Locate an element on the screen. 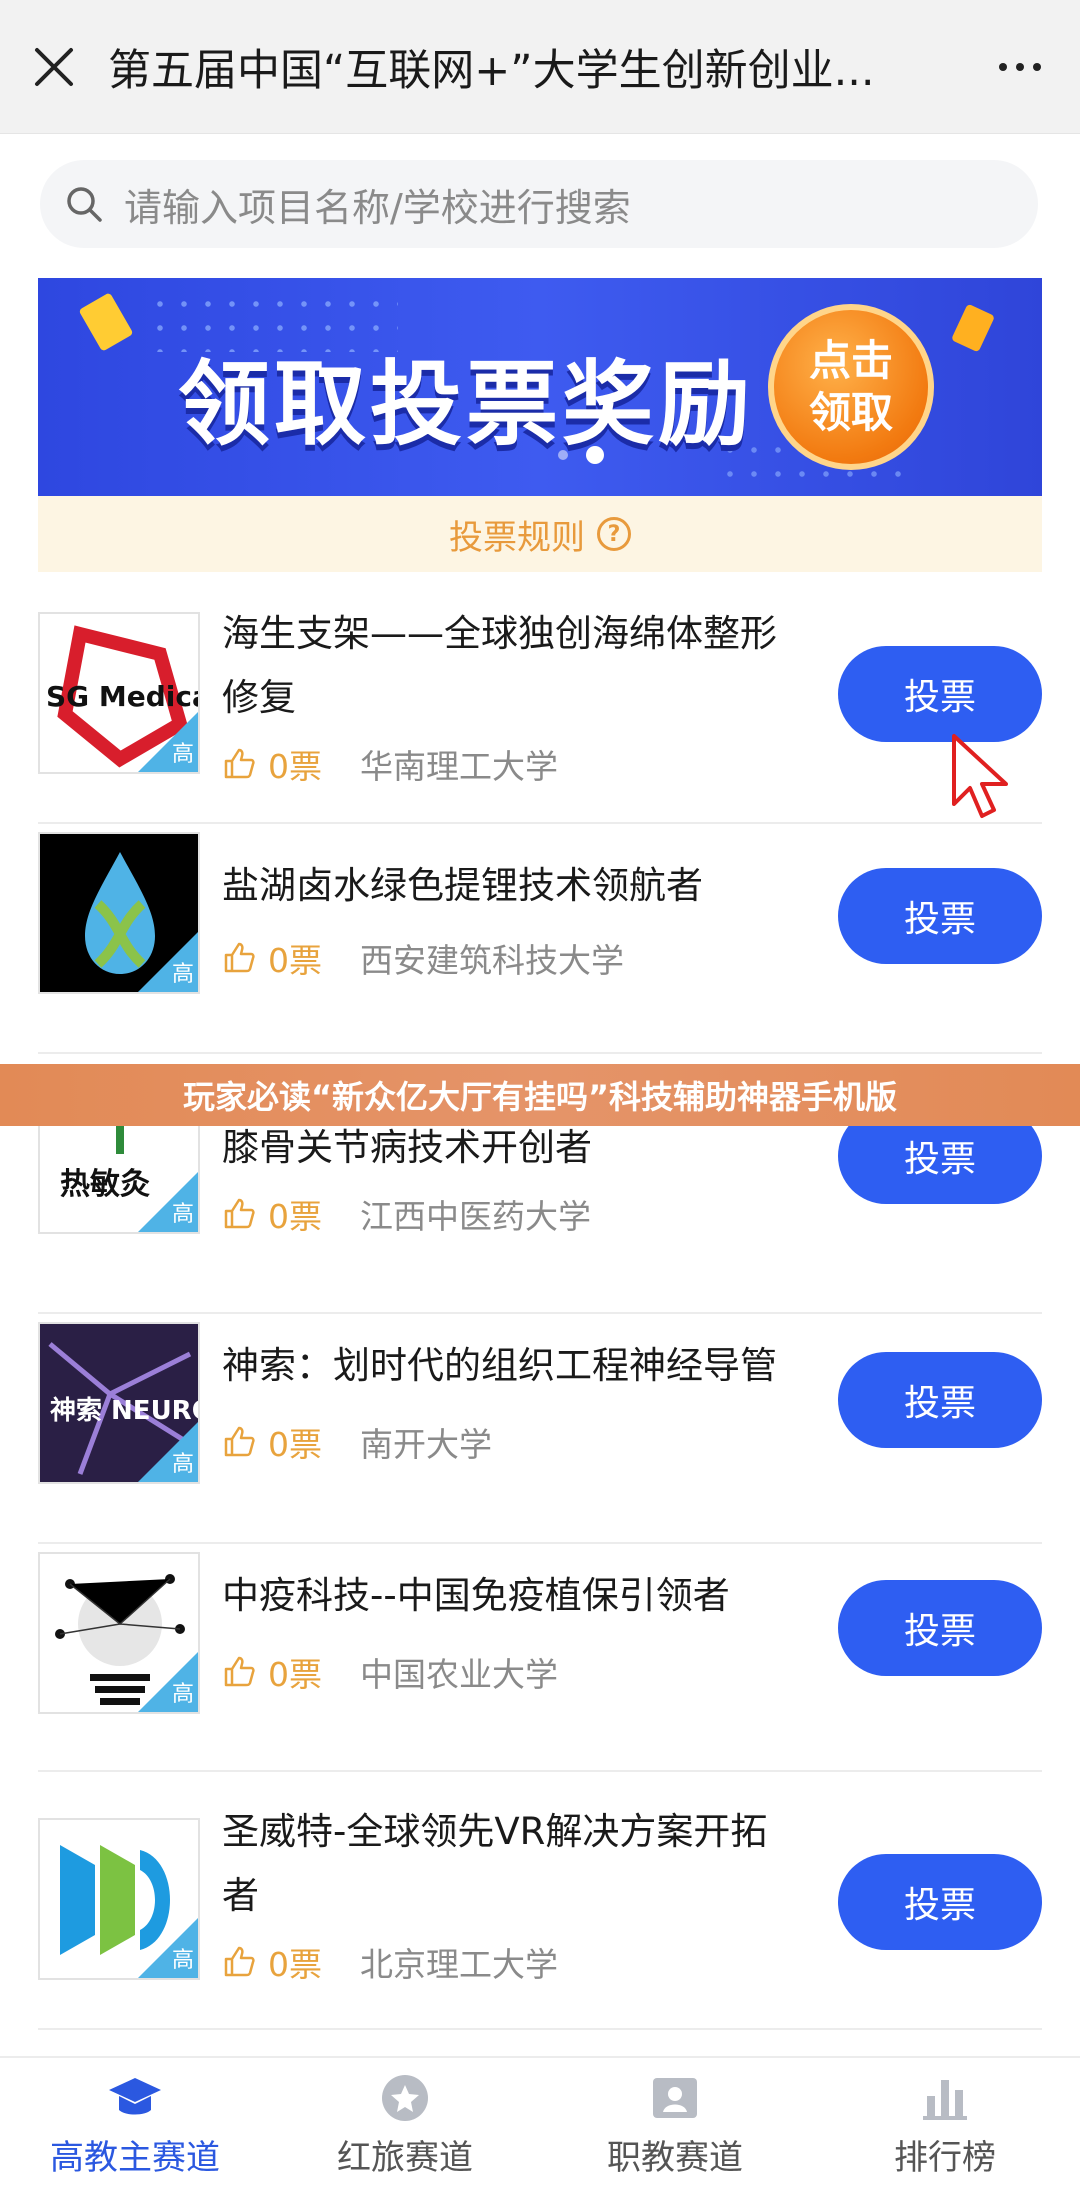  banner-claim-badge: 点击 领取 is located at coordinates (851, 387).